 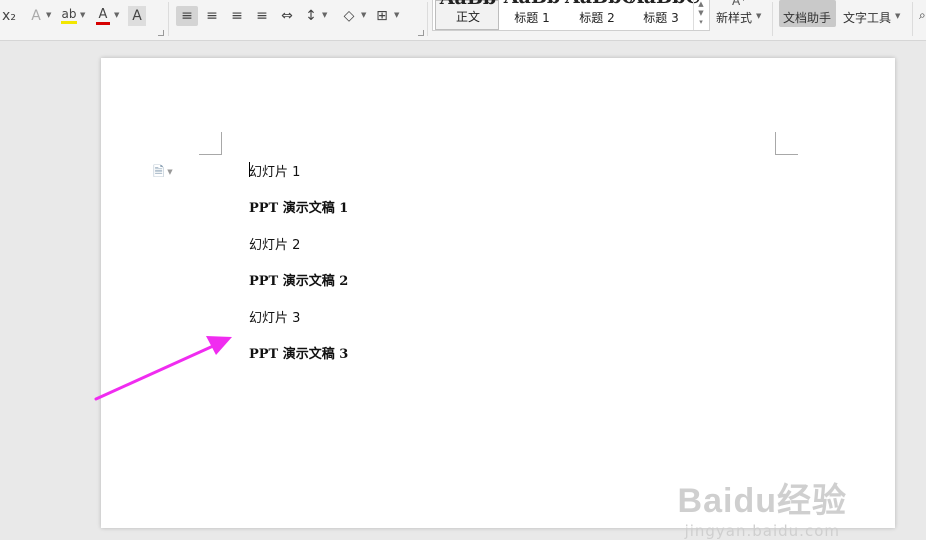 What do you see at coordinates (807, 18) in the screenshot?
I see `doc-assistant-label: 文档助手` at bounding box center [807, 18].